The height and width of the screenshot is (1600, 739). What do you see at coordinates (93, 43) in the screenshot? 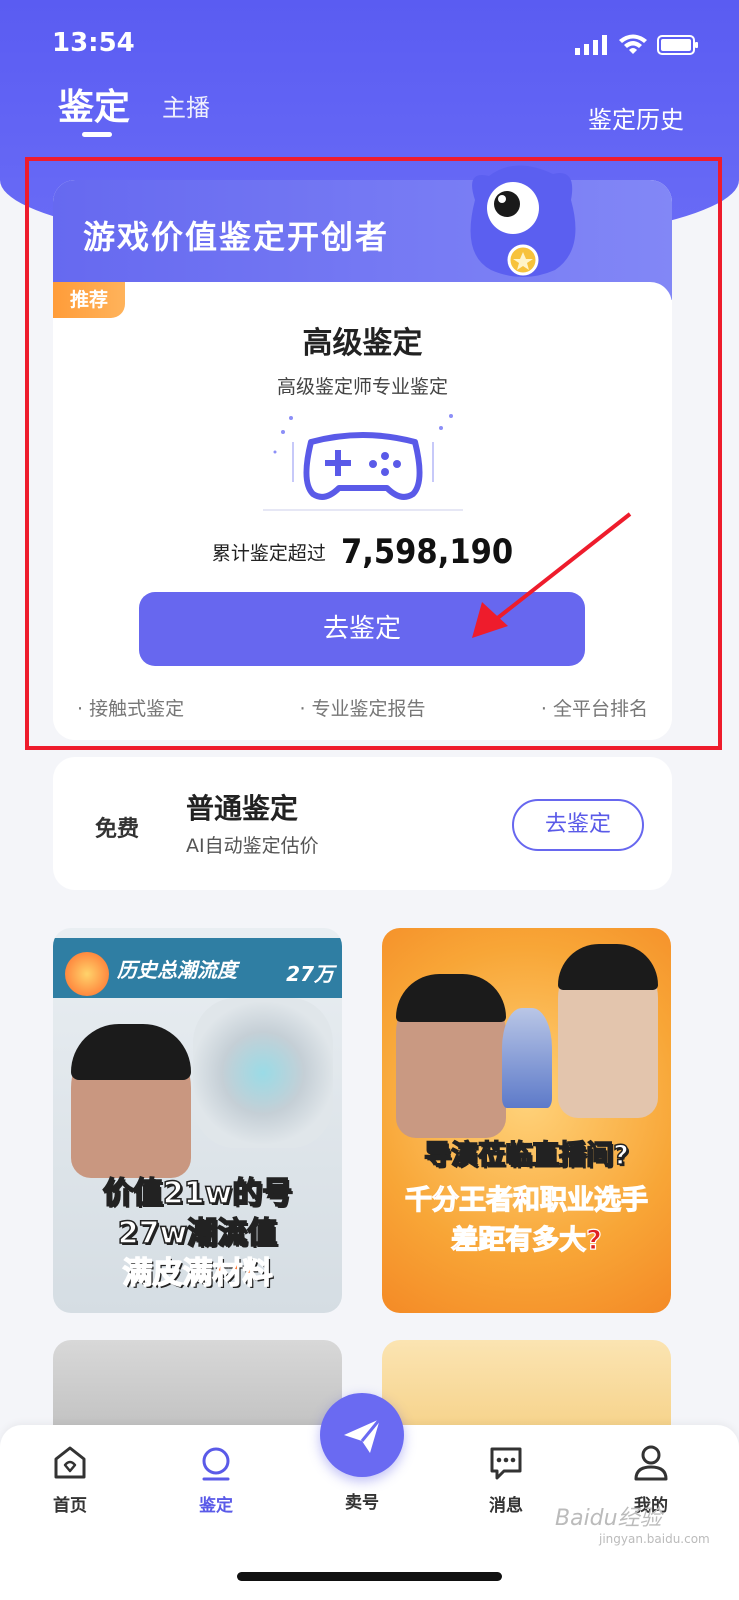
I see `status-time: 13:54` at bounding box center [93, 43].